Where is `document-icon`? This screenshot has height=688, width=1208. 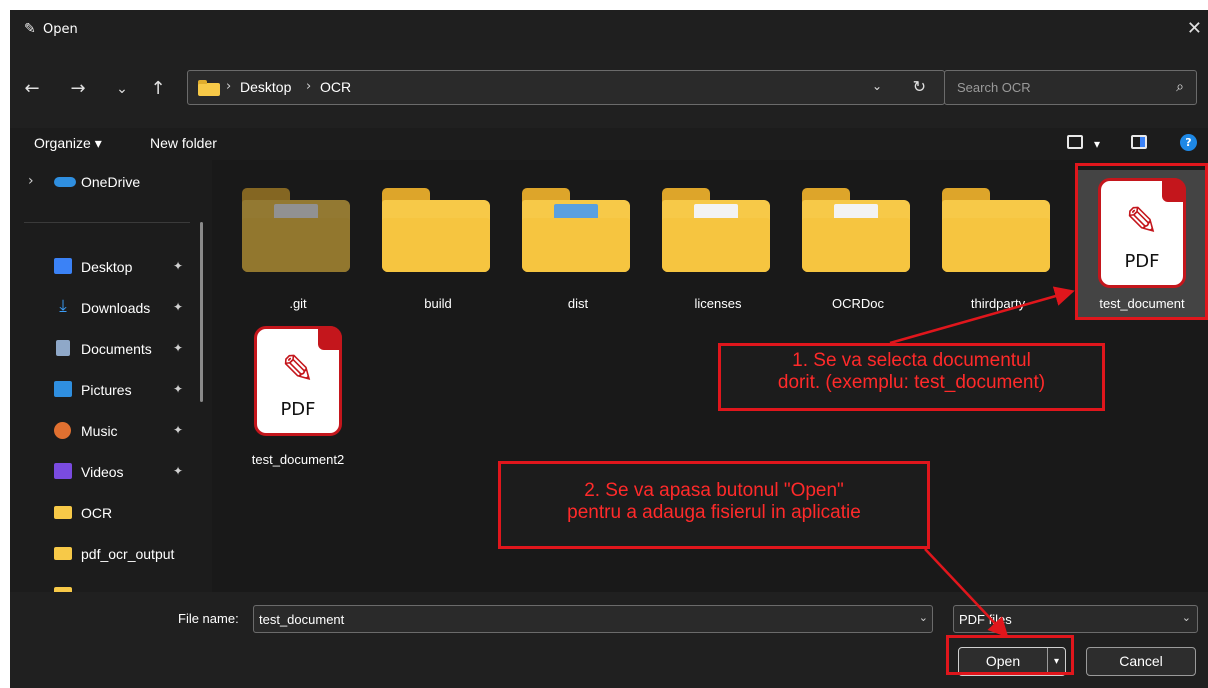
document-icon is located at coordinates (63, 348).